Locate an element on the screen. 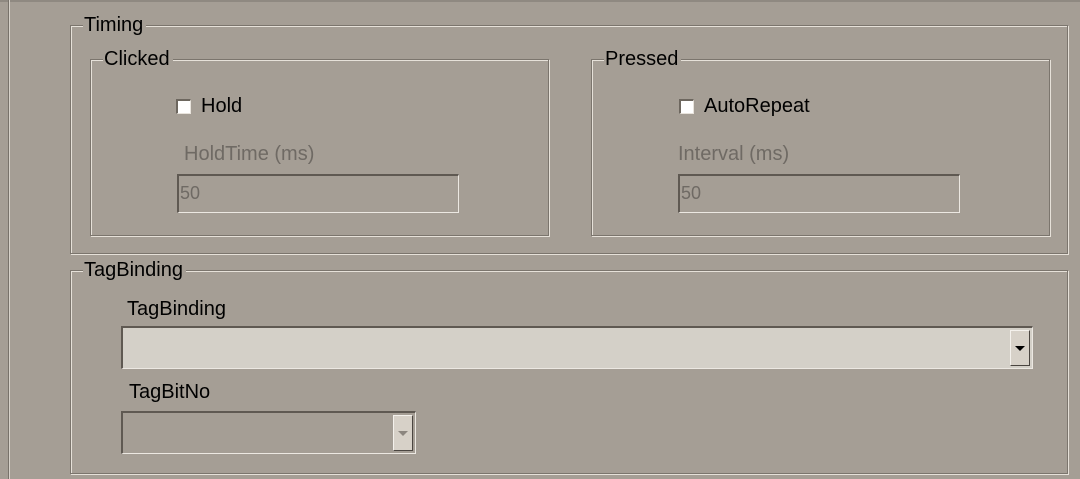 The image size is (1080, 479). autorepeat-checkbox-label: AutoRepeat is located at coordinates (757, 106).